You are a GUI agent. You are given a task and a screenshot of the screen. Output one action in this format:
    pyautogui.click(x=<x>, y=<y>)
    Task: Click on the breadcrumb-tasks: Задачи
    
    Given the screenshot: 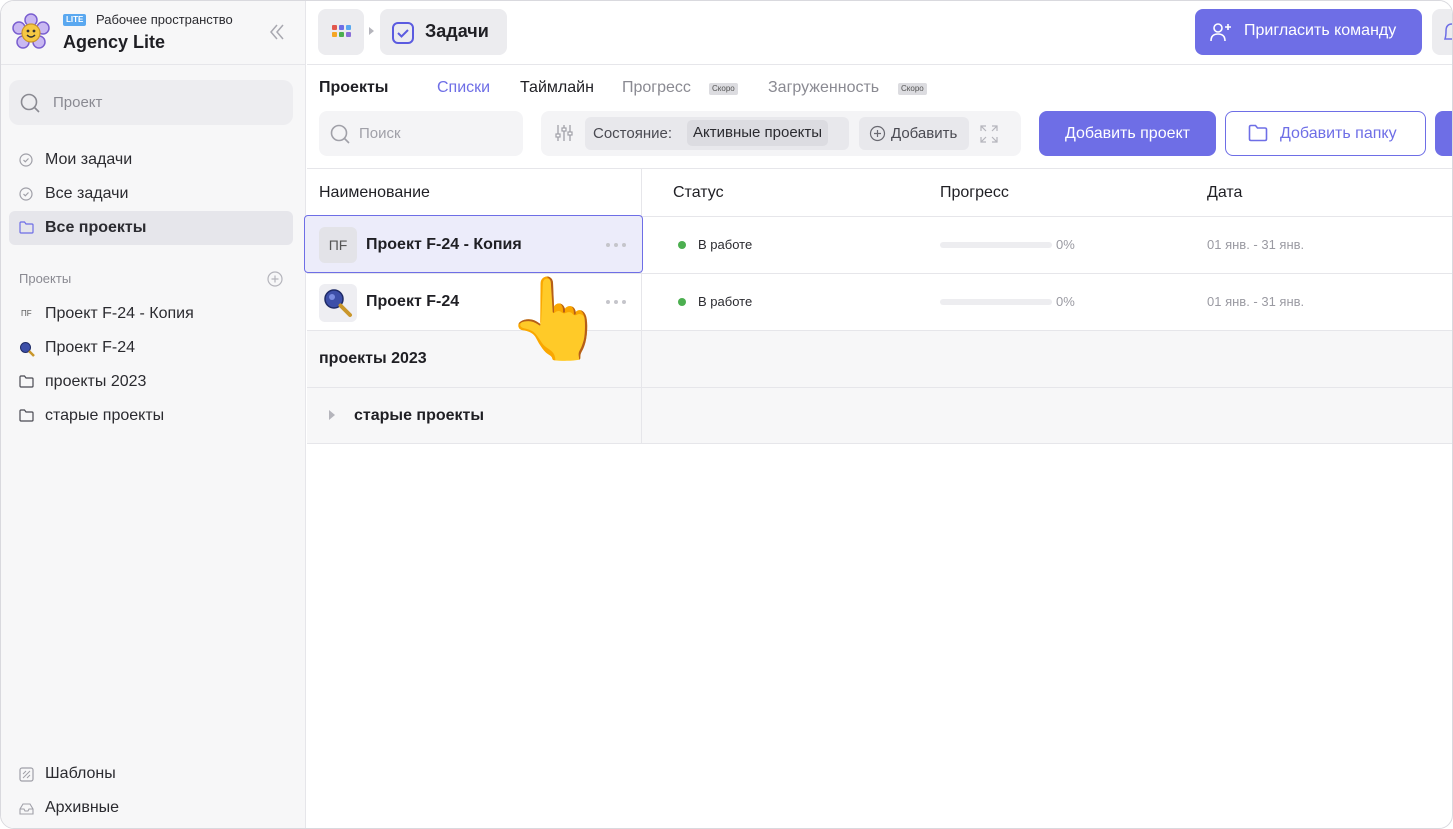 What is the action you would take?
    pyautogui.click(x=443, y=32)
    